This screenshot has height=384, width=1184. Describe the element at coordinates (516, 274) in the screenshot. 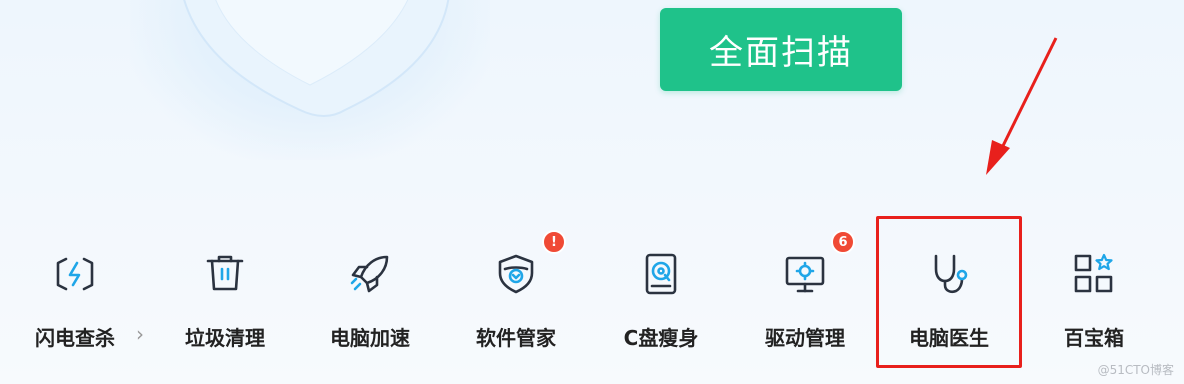

I see `shield-app-icon` at that location.